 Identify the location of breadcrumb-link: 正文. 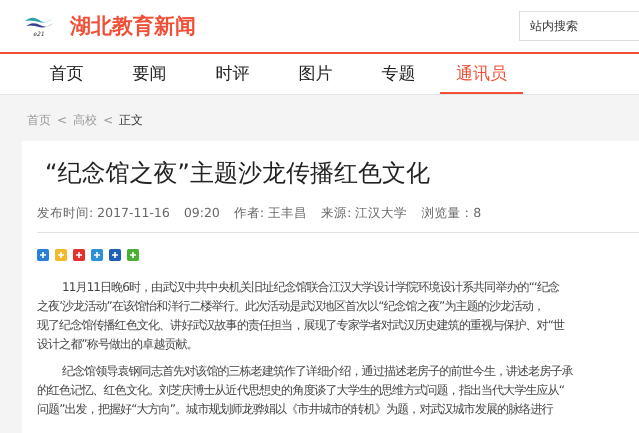
(131, 120).